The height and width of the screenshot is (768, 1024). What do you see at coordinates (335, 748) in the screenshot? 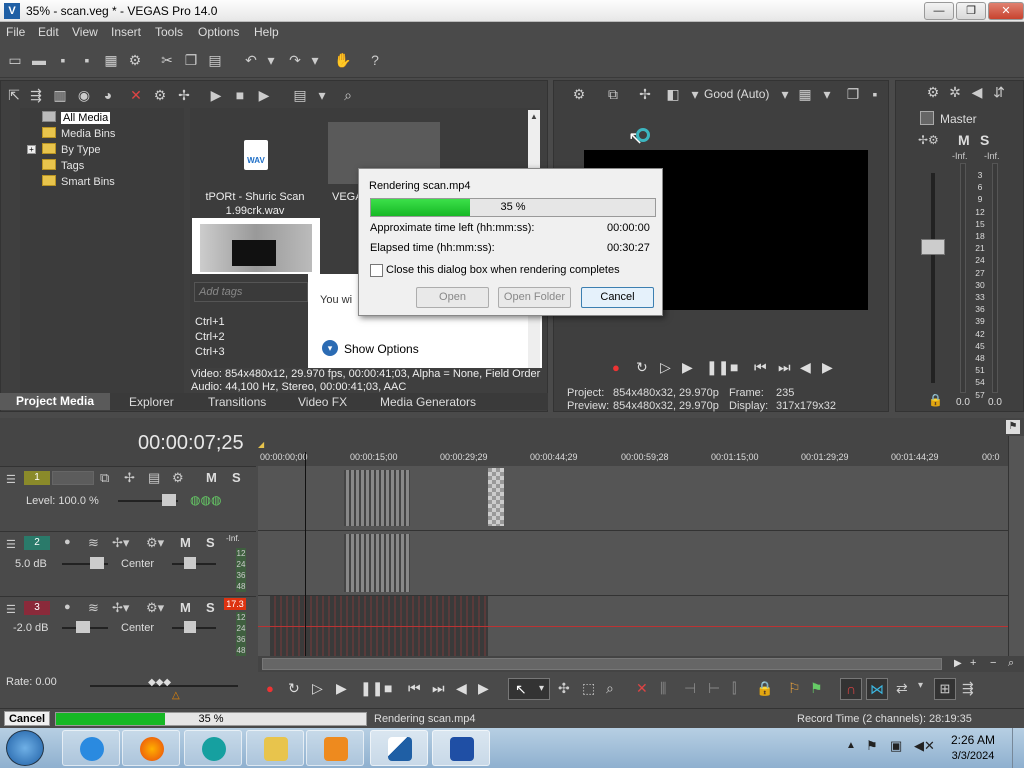
I see `taskbar-media-player` at bounding box center [335, 748].